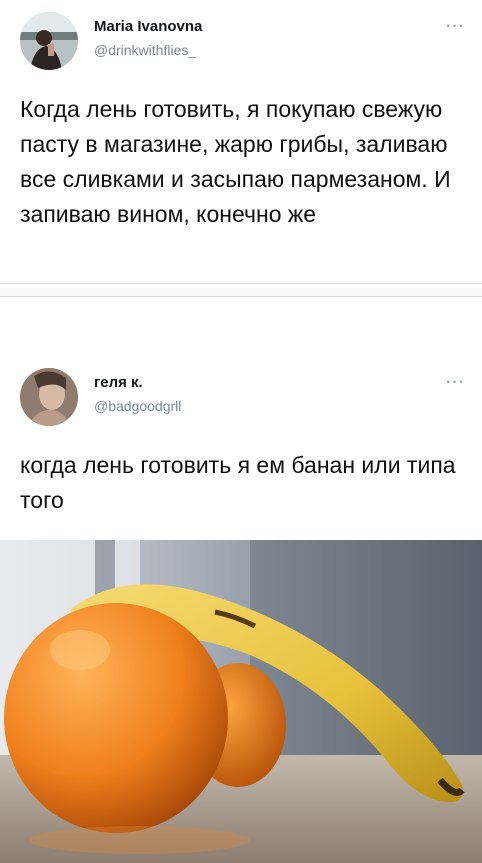 Image resolution: width=482 pixels, height=863 pixels. What do you see at coordinates (145, 50) in the screenshot?
I see `author-handle: @drinkwithflies_` at bounding box center [145, 50].